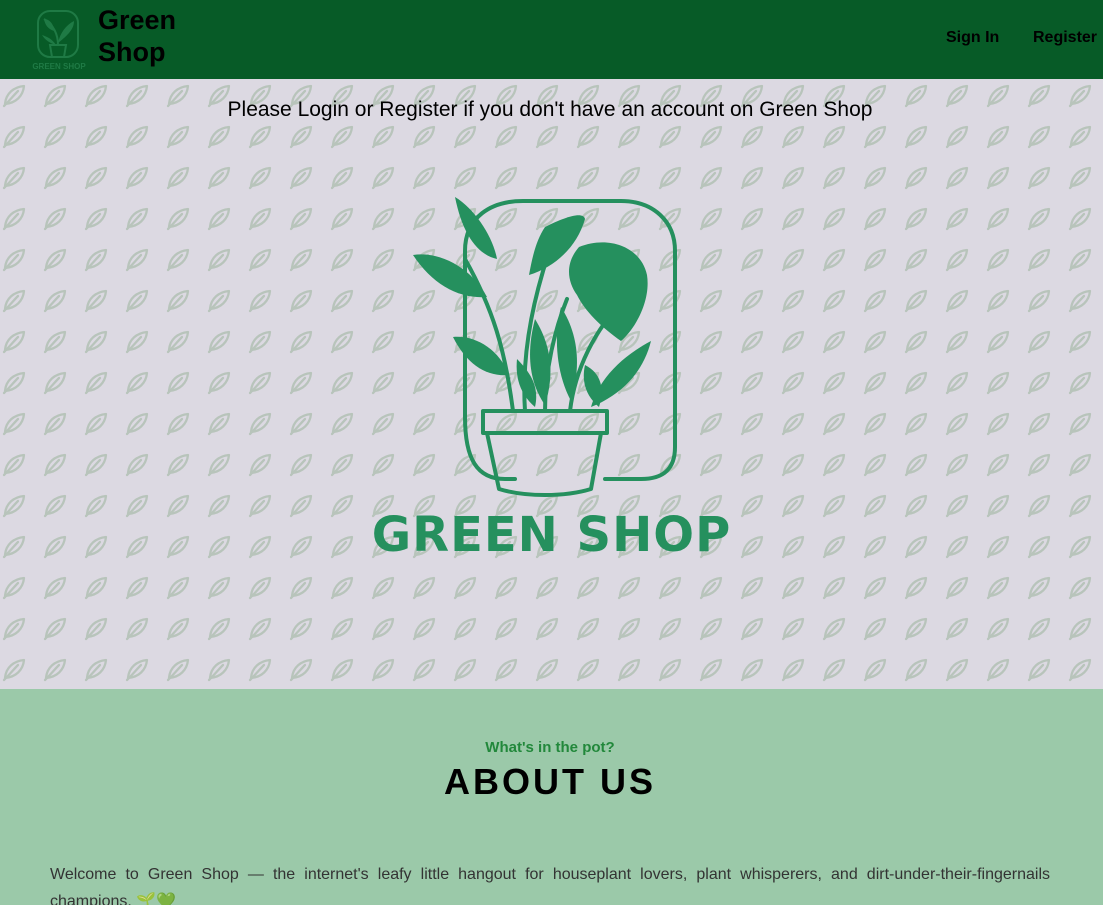  What do you see at coordinates (1065, 38) in the screenshot?
I see `register-link: Register` at bounding box center [1065, 38].